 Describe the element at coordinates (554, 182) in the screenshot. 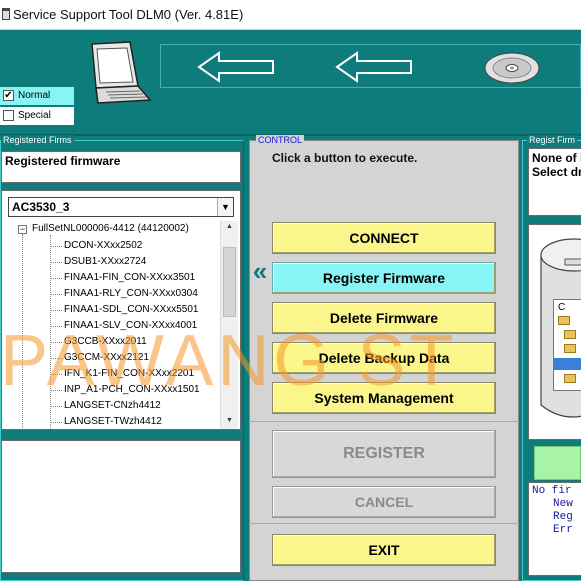

I see `registered-status-box: None of i Select dr` at that location.